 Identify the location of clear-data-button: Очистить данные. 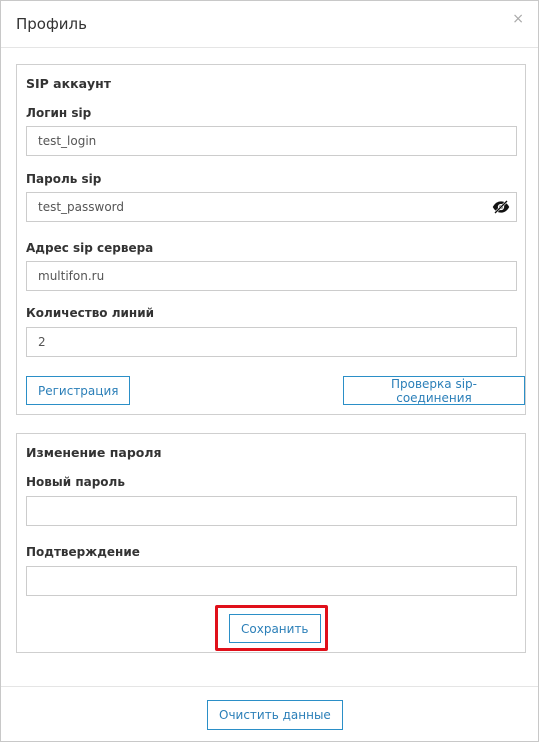
(275, 715).